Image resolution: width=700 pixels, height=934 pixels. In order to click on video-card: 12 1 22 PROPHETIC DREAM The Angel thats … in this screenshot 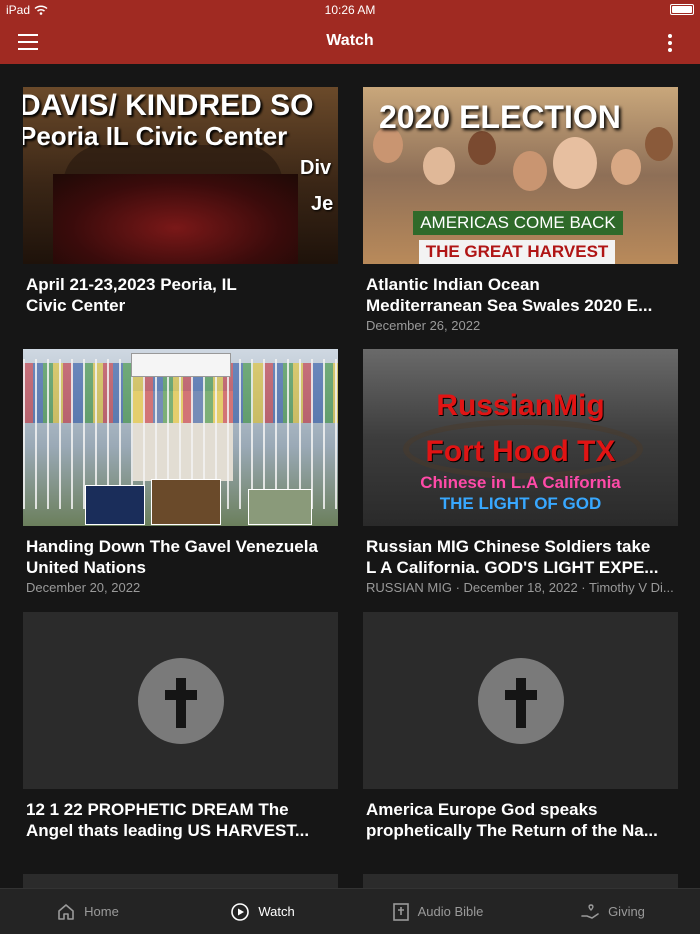, I will do `click(180, 726)`.